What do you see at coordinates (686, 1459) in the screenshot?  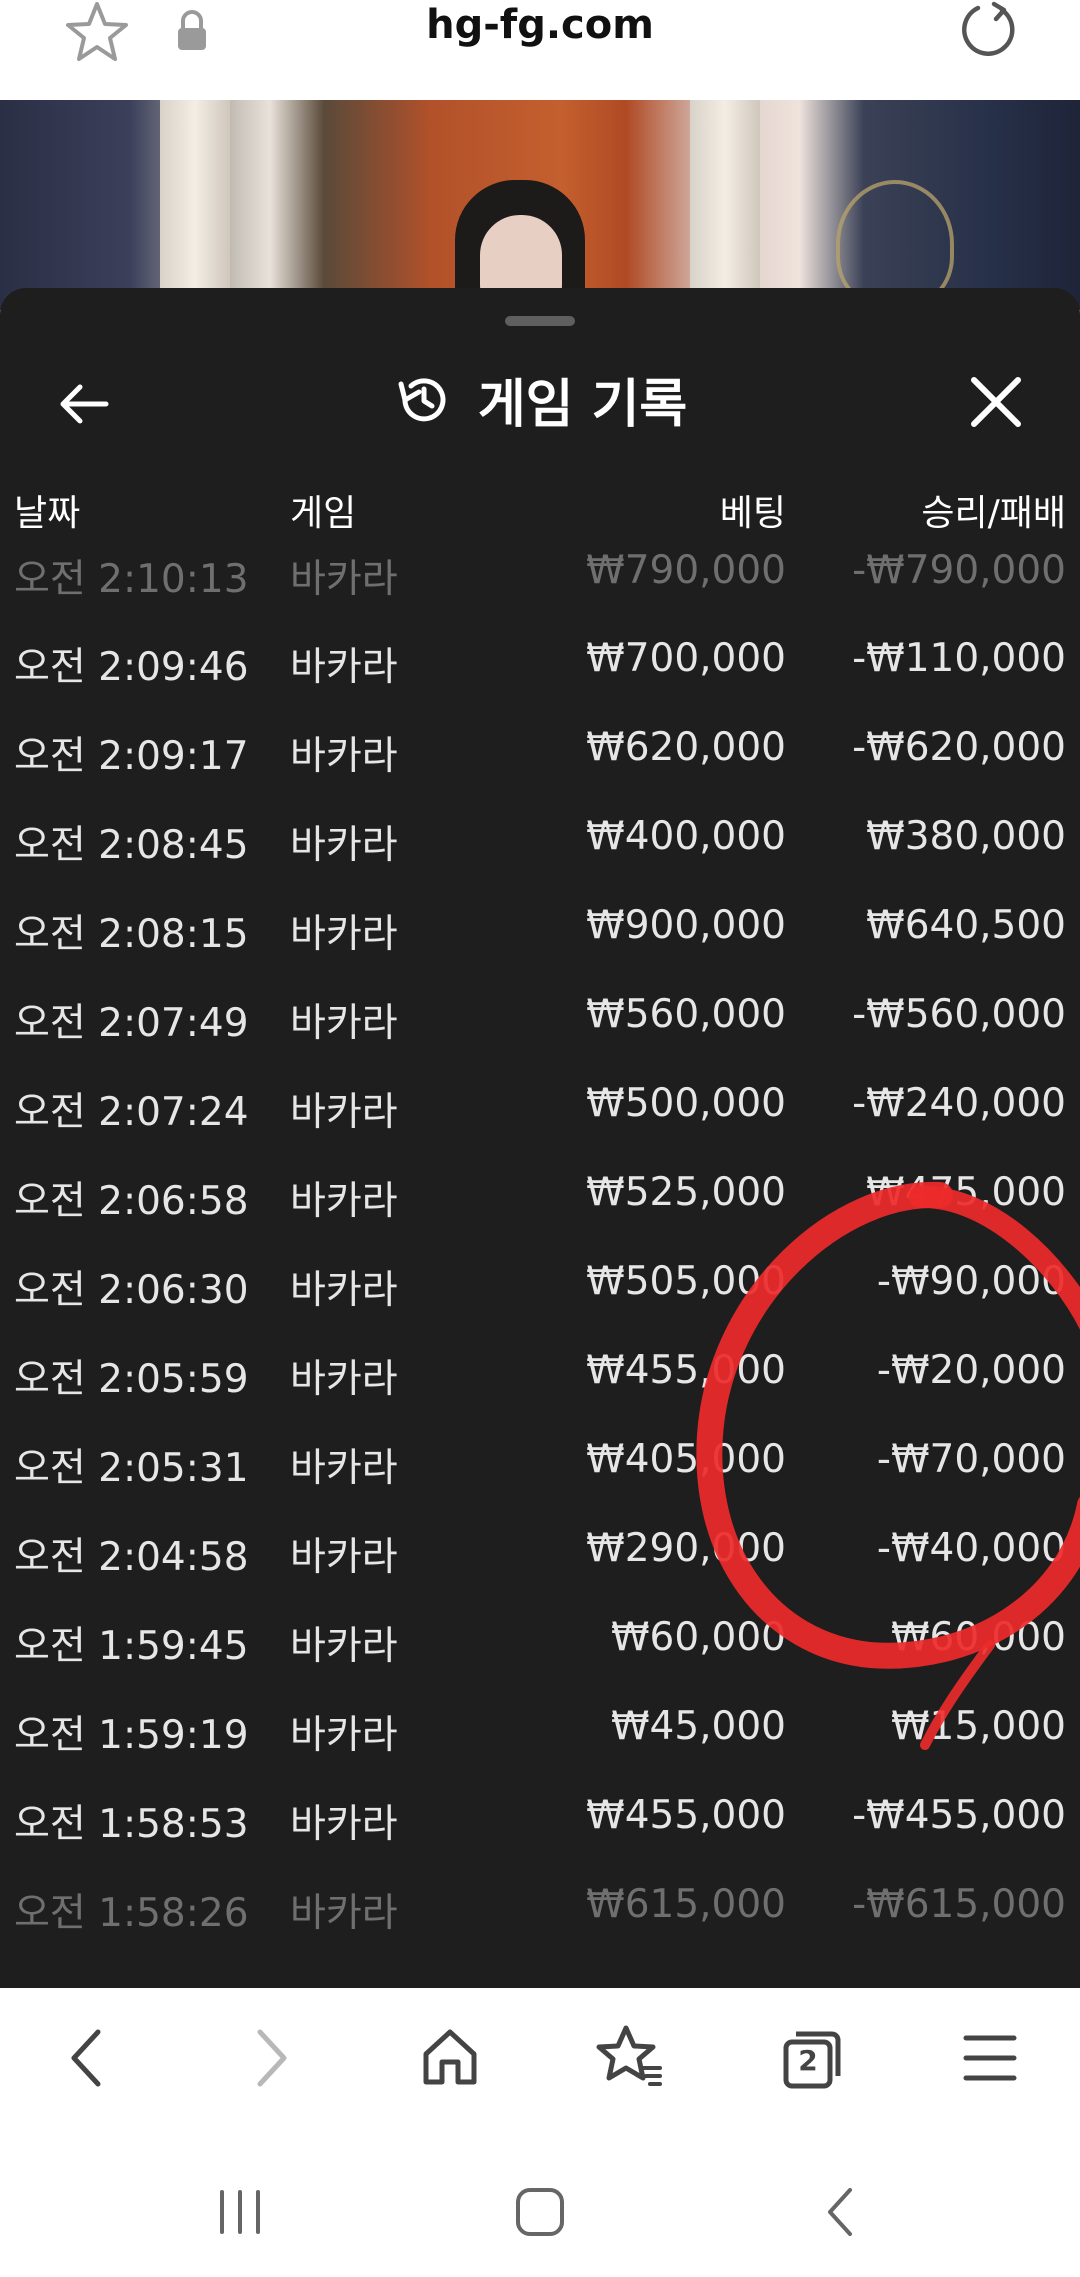 I see `row-bet: ₩405,000` at bounding box center [686, 1459].